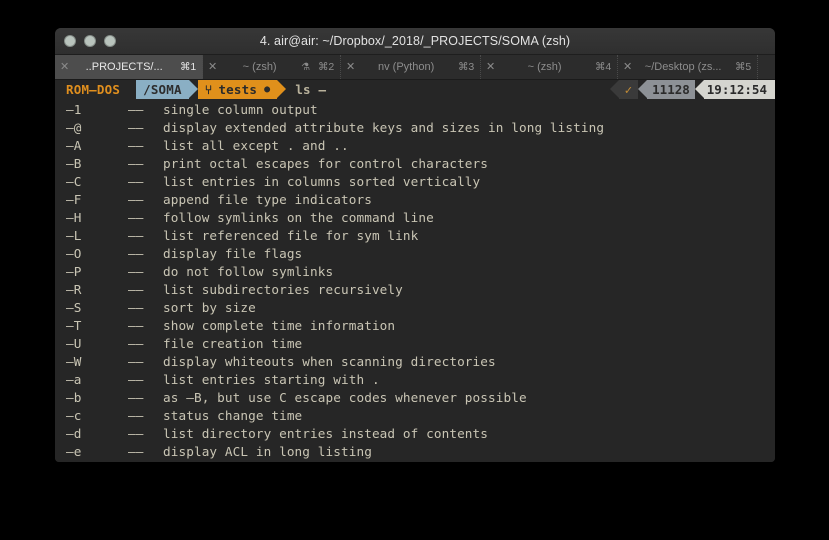 The width and height of the screenshot is (829, 540). What do you see at coordinates (415, 254) in the screenshot?
I see `output-line: —O —— display file flags` at bounding box center [415, 254].